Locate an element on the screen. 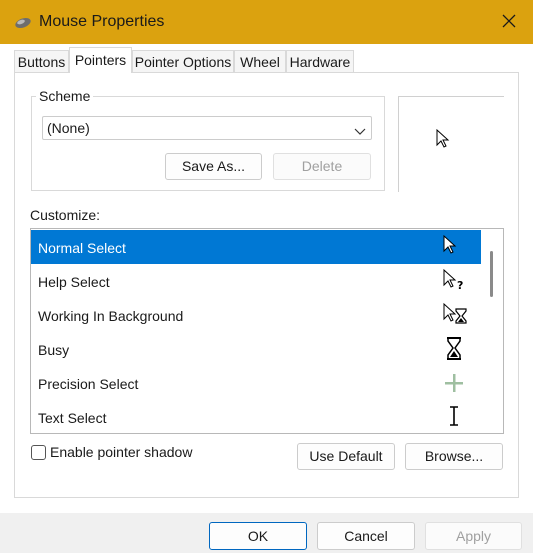  list-item-normal-select: Normal Select is located at coordinates (256, 247).